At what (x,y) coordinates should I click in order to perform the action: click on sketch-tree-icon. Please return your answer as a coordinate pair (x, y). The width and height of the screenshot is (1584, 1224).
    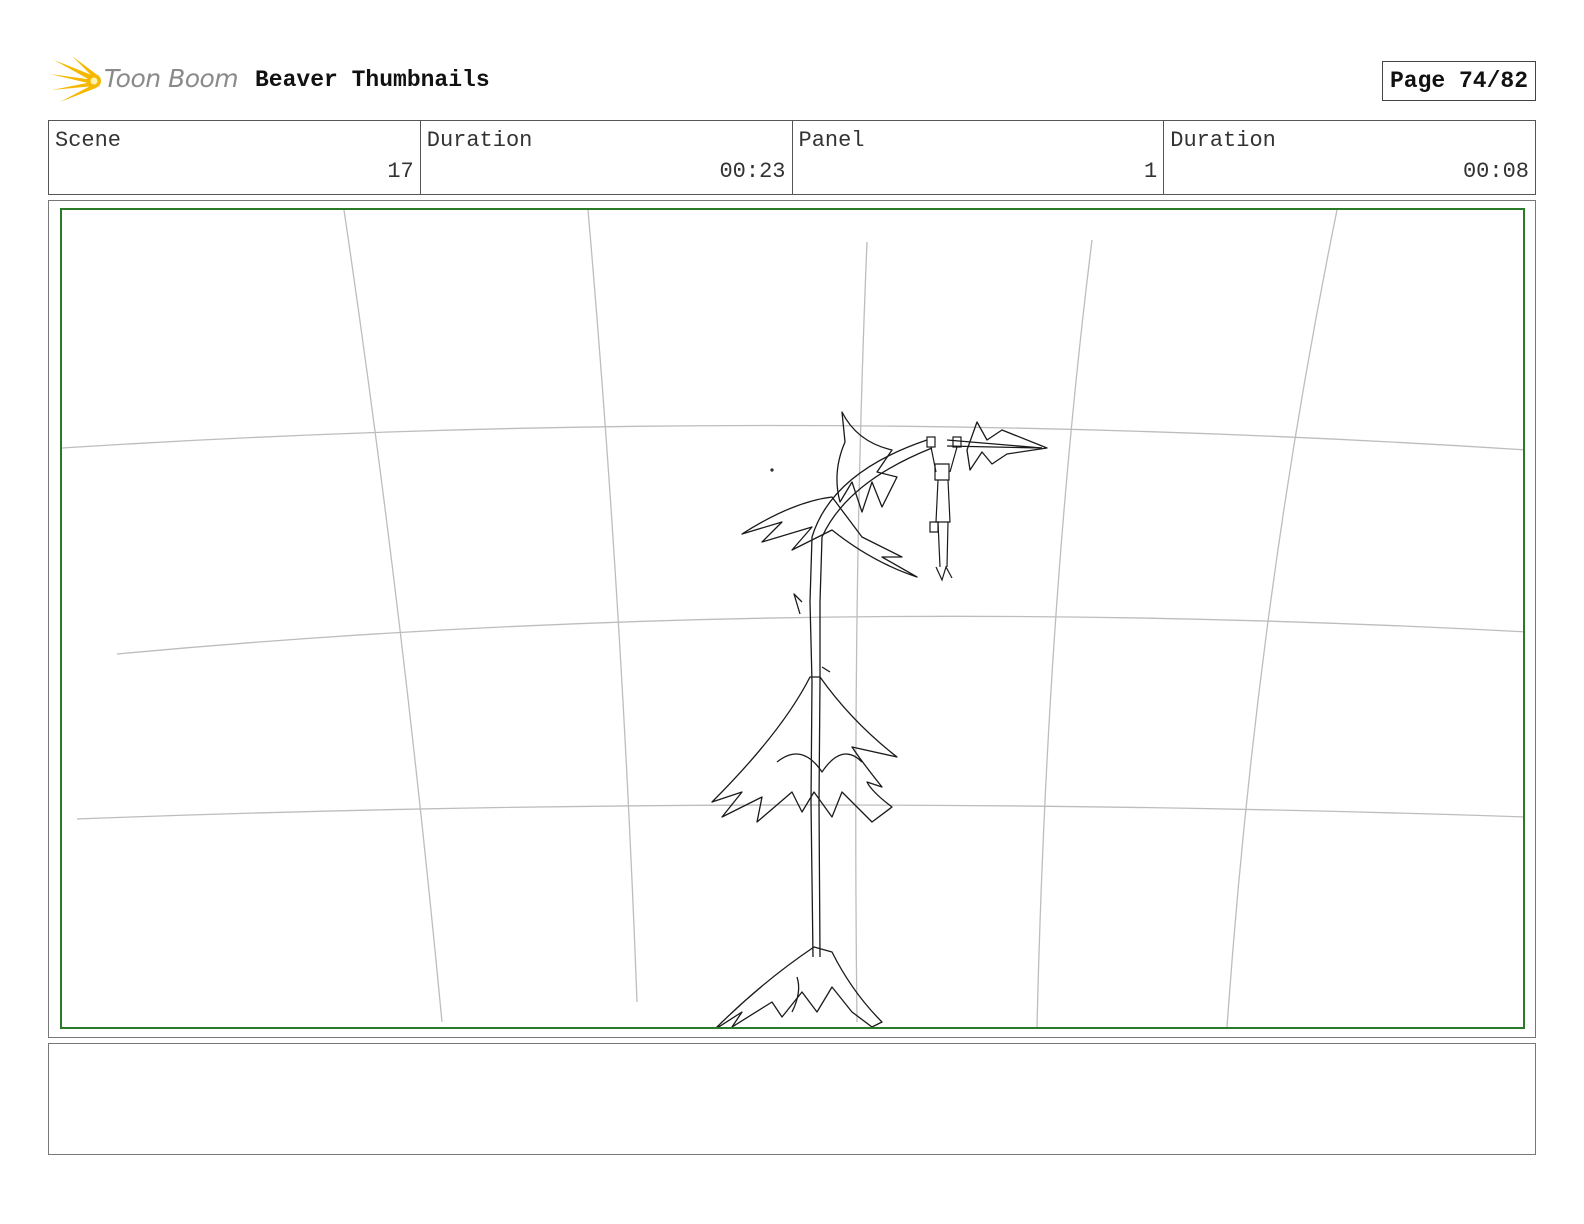
    Looking at the image, I should click on (879, 719).